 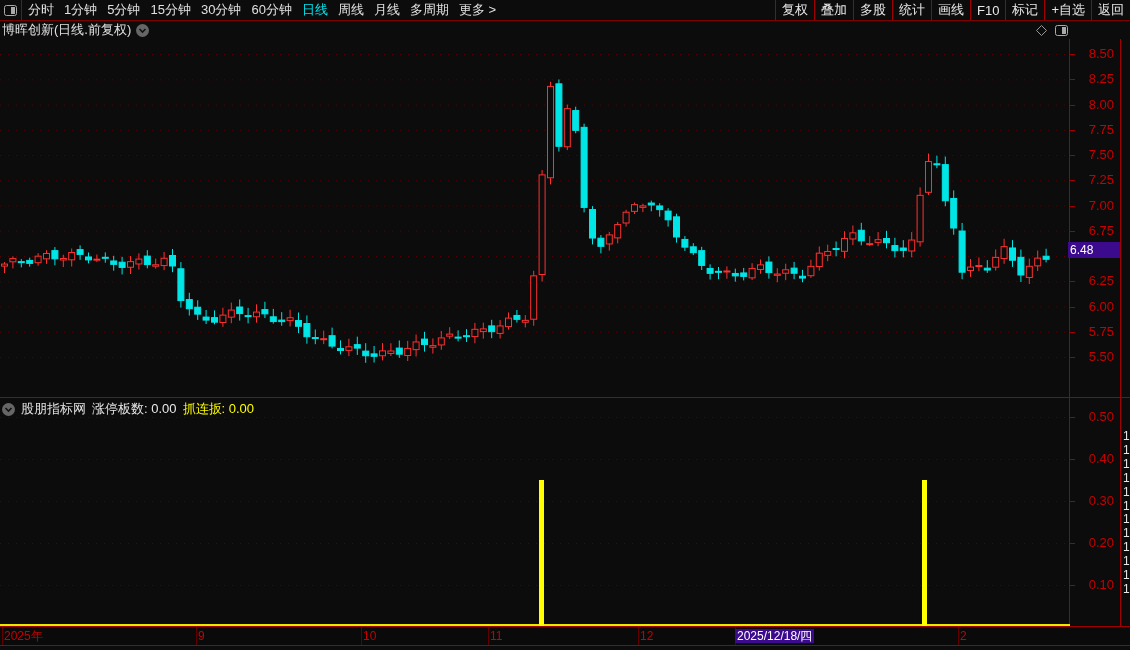 I want to click on indicator-tick-label: 0.40, so click(x=1101, y=459).